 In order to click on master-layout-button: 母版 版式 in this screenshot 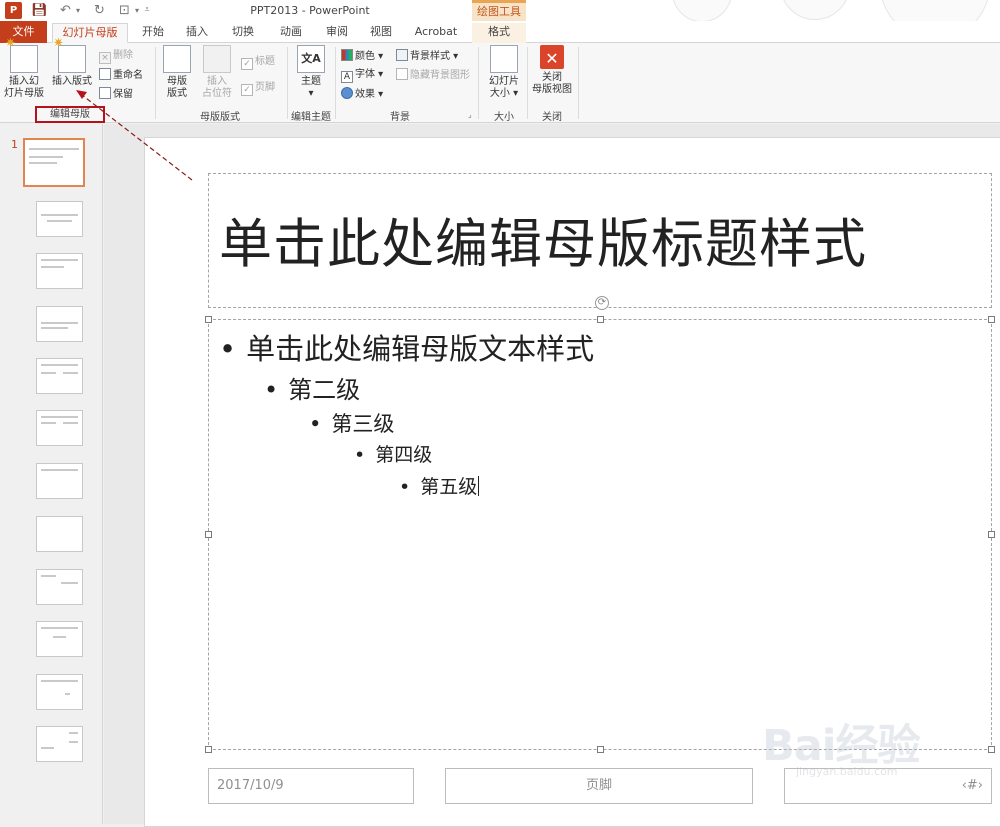, I will do `click(177, 72)`.